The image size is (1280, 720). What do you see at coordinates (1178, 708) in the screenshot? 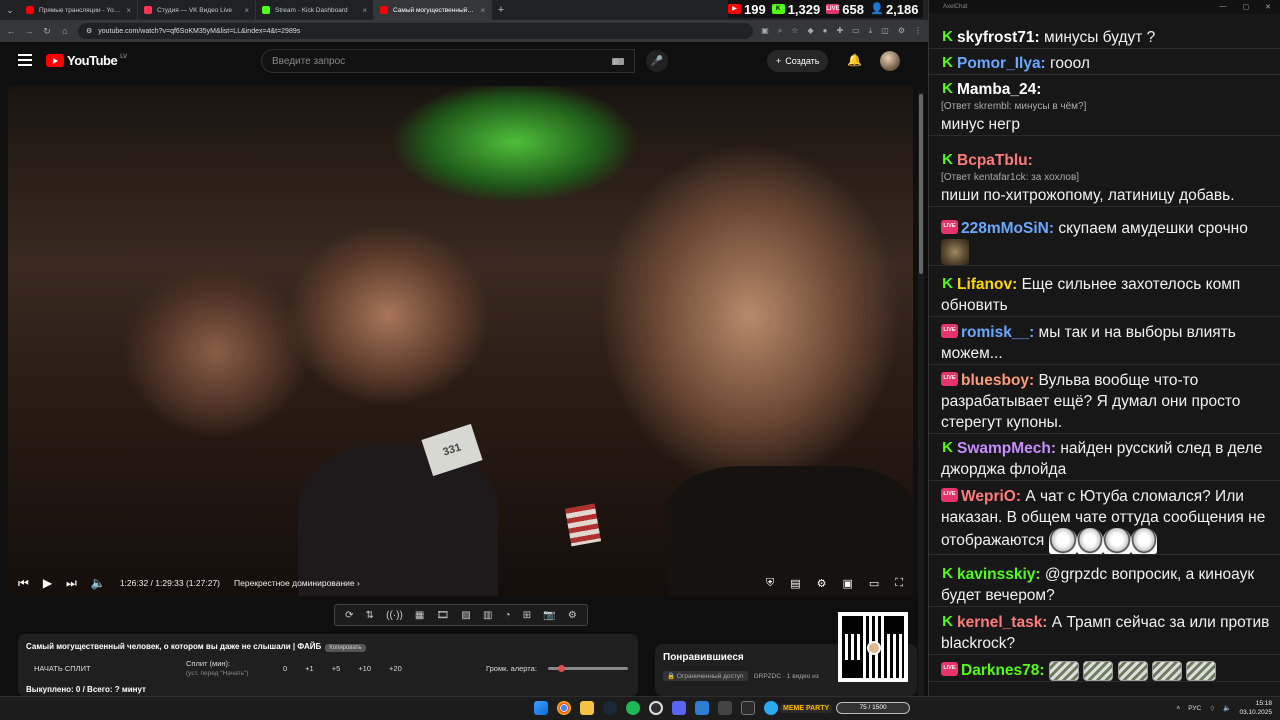
I see `tray-chevron-icon: ˄` at bounding box center [1178, 708].